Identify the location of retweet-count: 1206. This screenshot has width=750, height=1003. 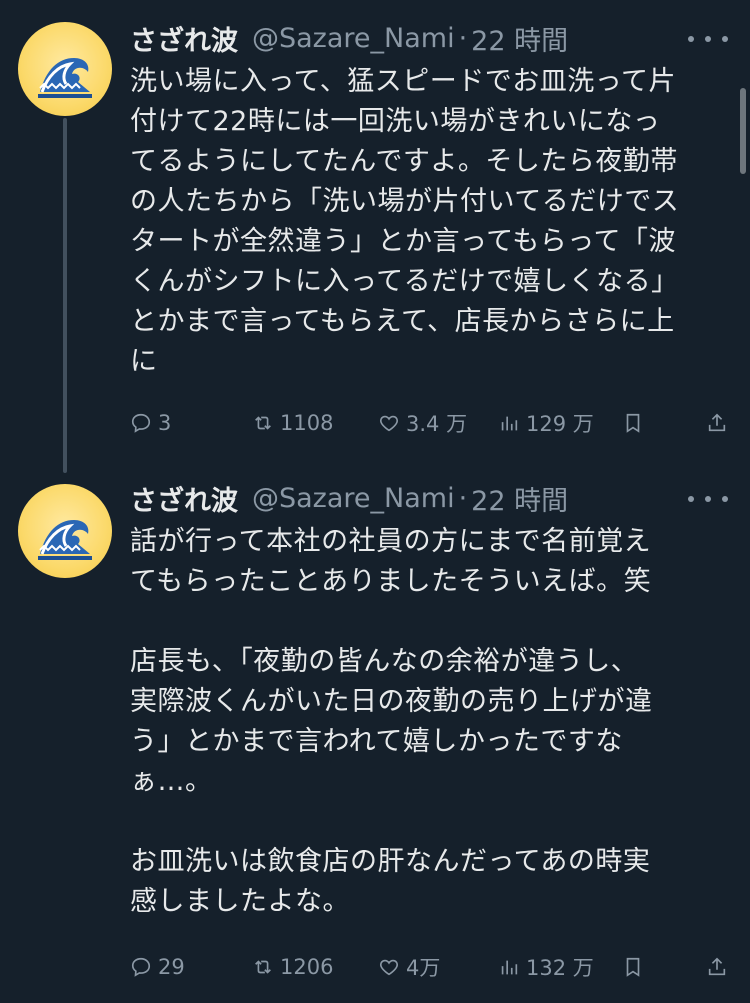
(307, 967).